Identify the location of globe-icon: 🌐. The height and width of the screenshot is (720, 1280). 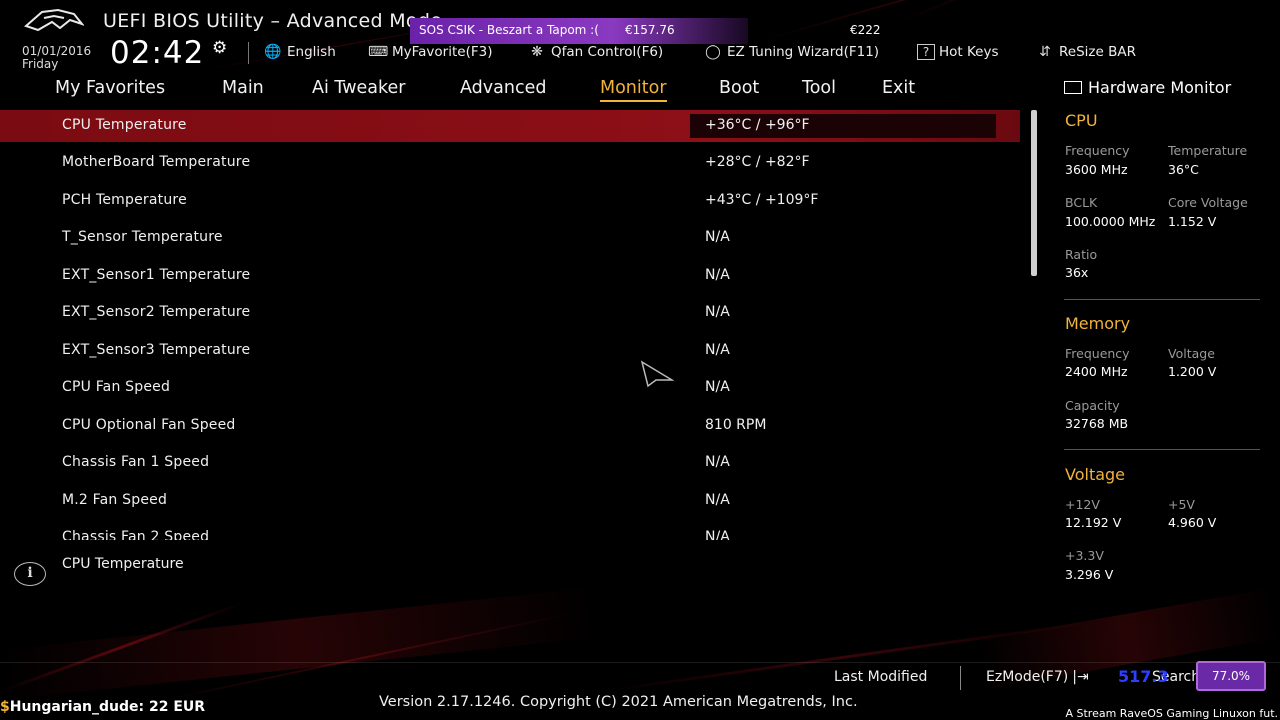
(273, 52).